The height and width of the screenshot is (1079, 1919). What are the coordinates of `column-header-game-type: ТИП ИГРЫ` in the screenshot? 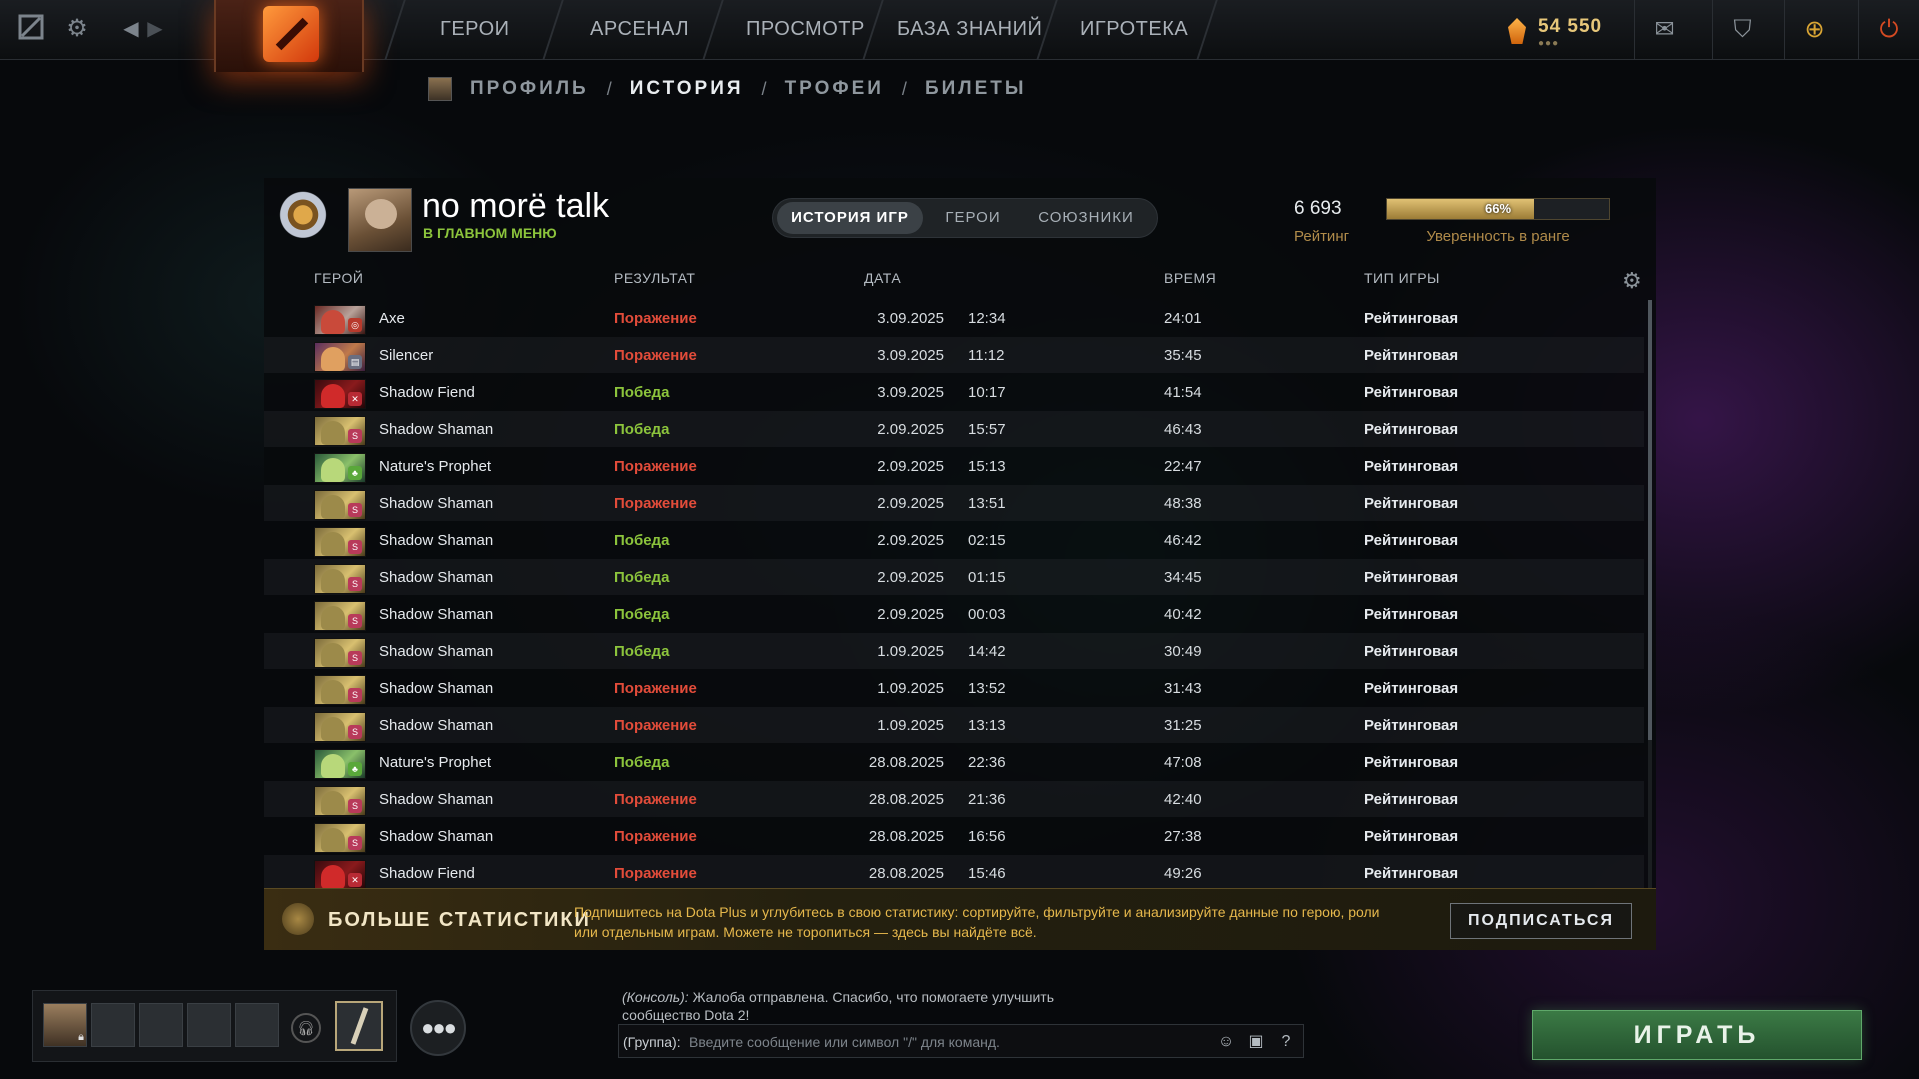 It's located at (1402, 278).